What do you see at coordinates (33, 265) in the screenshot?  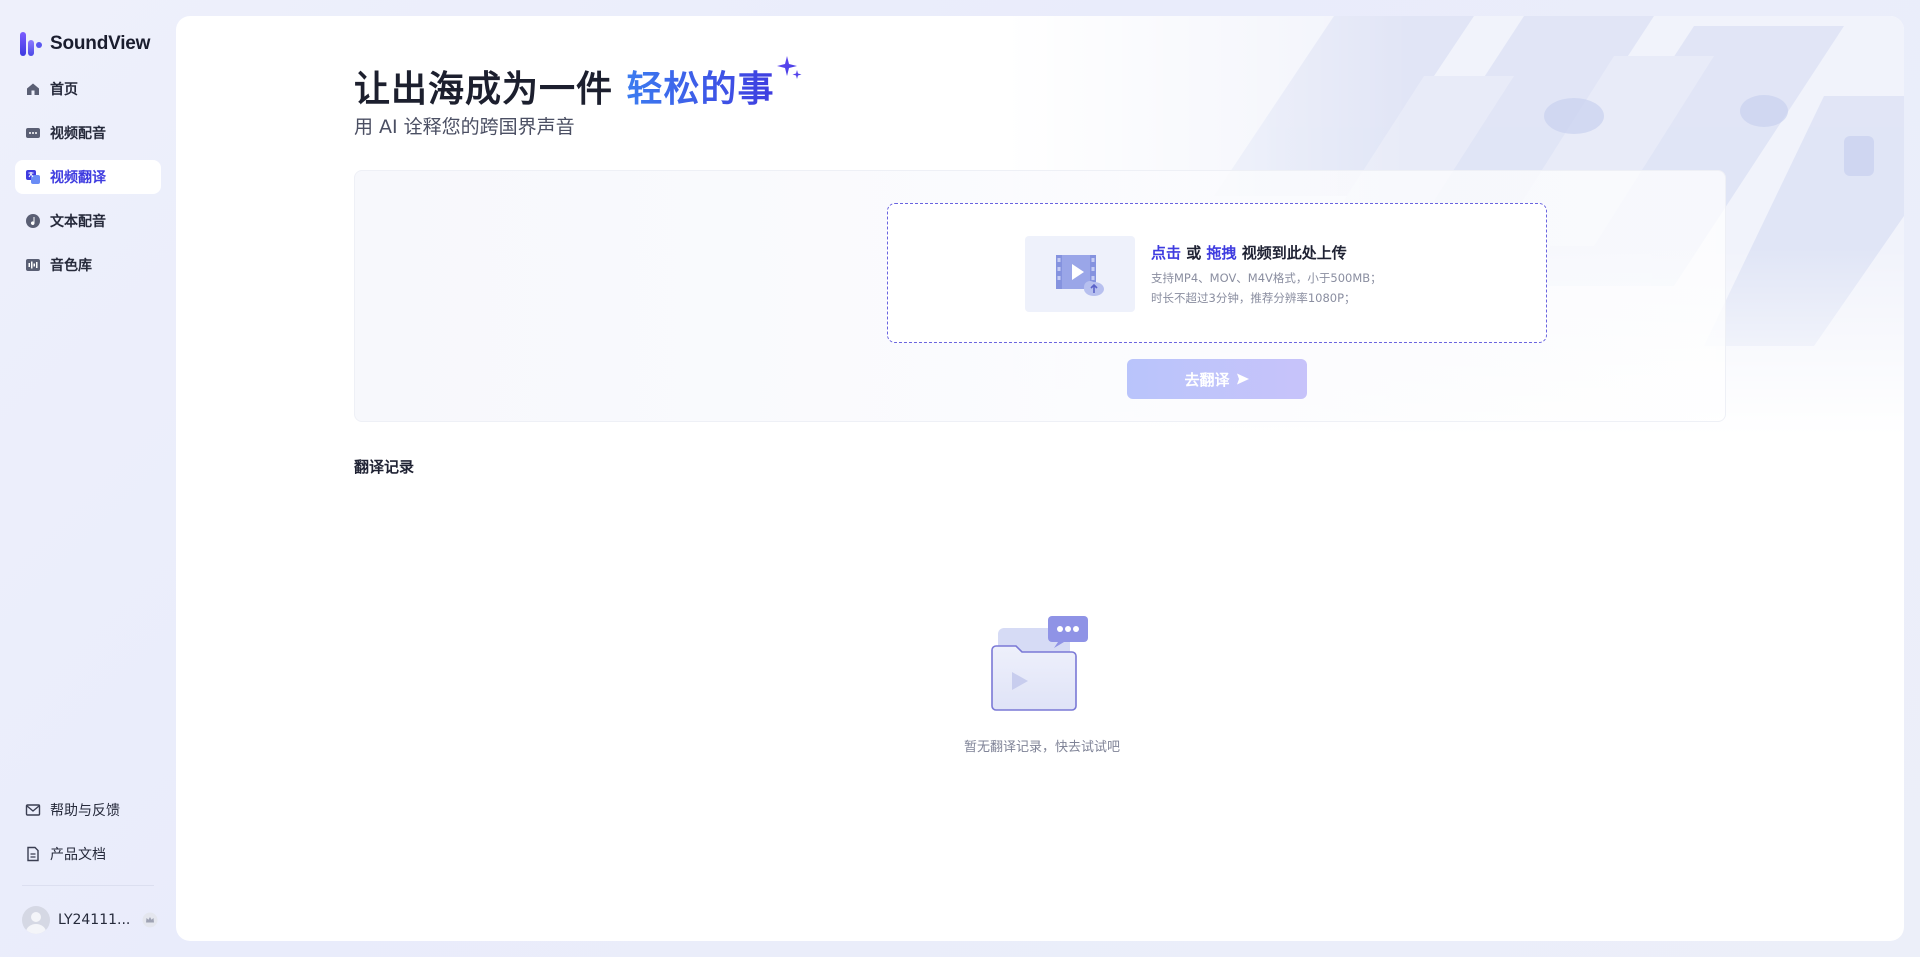 I see `voice-library-icon` at bounding box center [33, 265].